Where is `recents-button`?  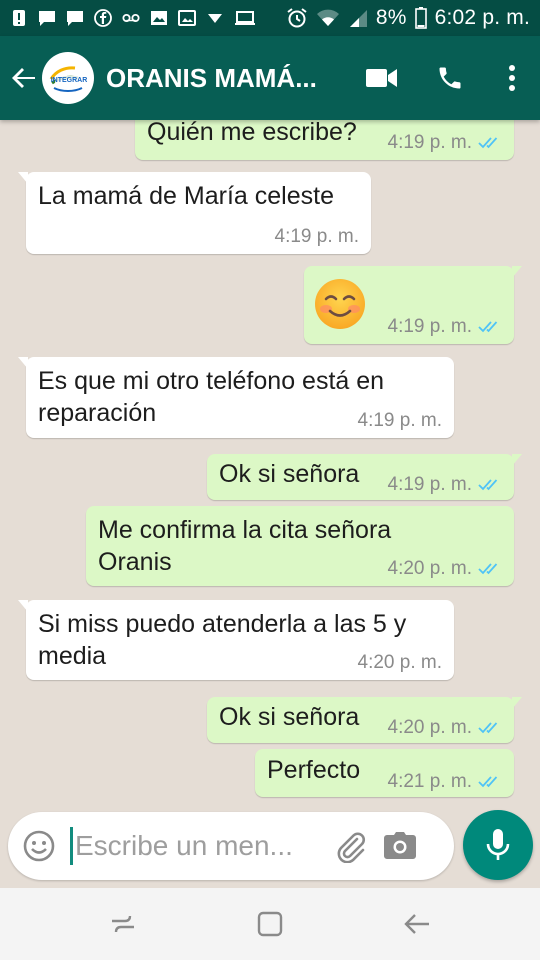 recents-button is located at coordinates (123, 924).